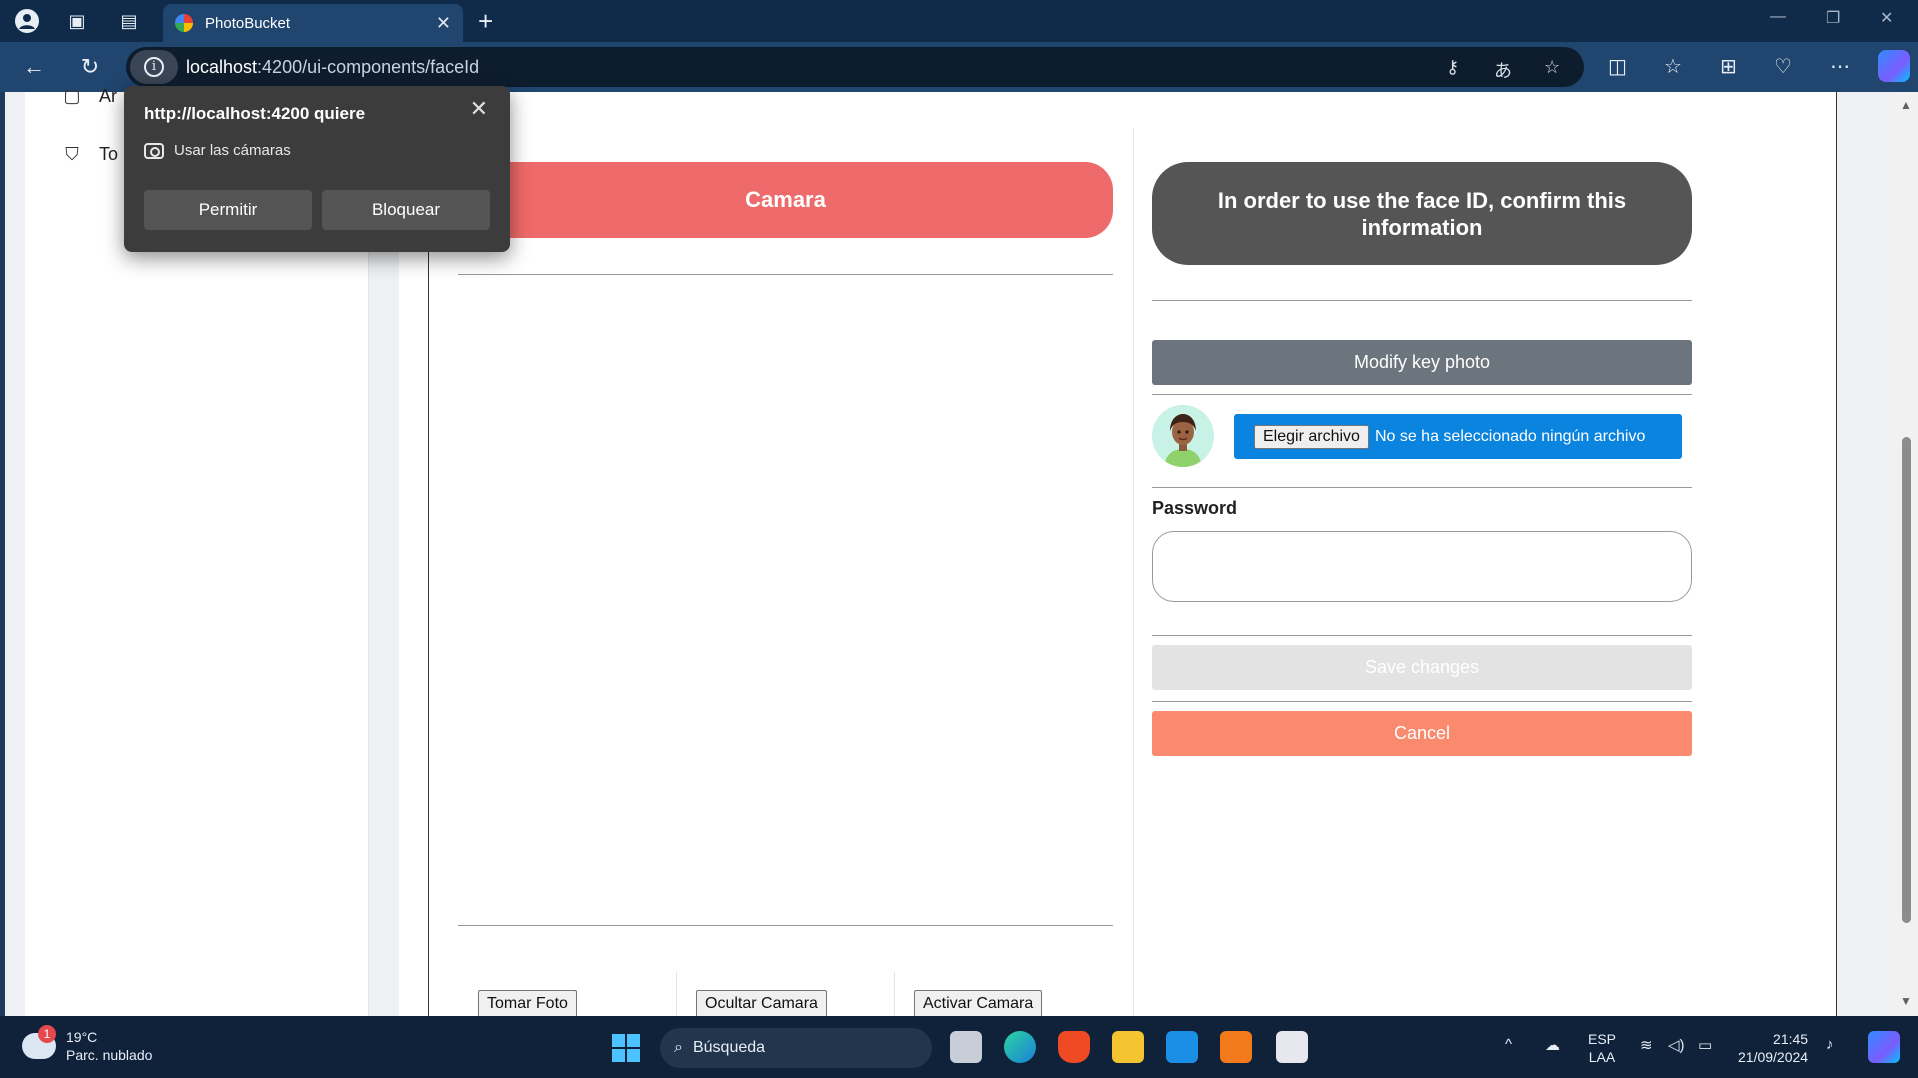 The height and width of the screenshot is (1078, 1918). What do you see at coordinates (1236, 1047) in the screenshot?
I see `xampp-icon` at bounding box center [1236, 1047].